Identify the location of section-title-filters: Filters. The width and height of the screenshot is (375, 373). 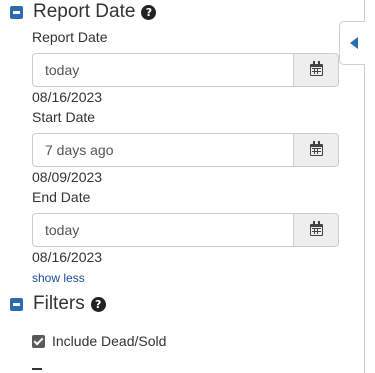
(59, 303).